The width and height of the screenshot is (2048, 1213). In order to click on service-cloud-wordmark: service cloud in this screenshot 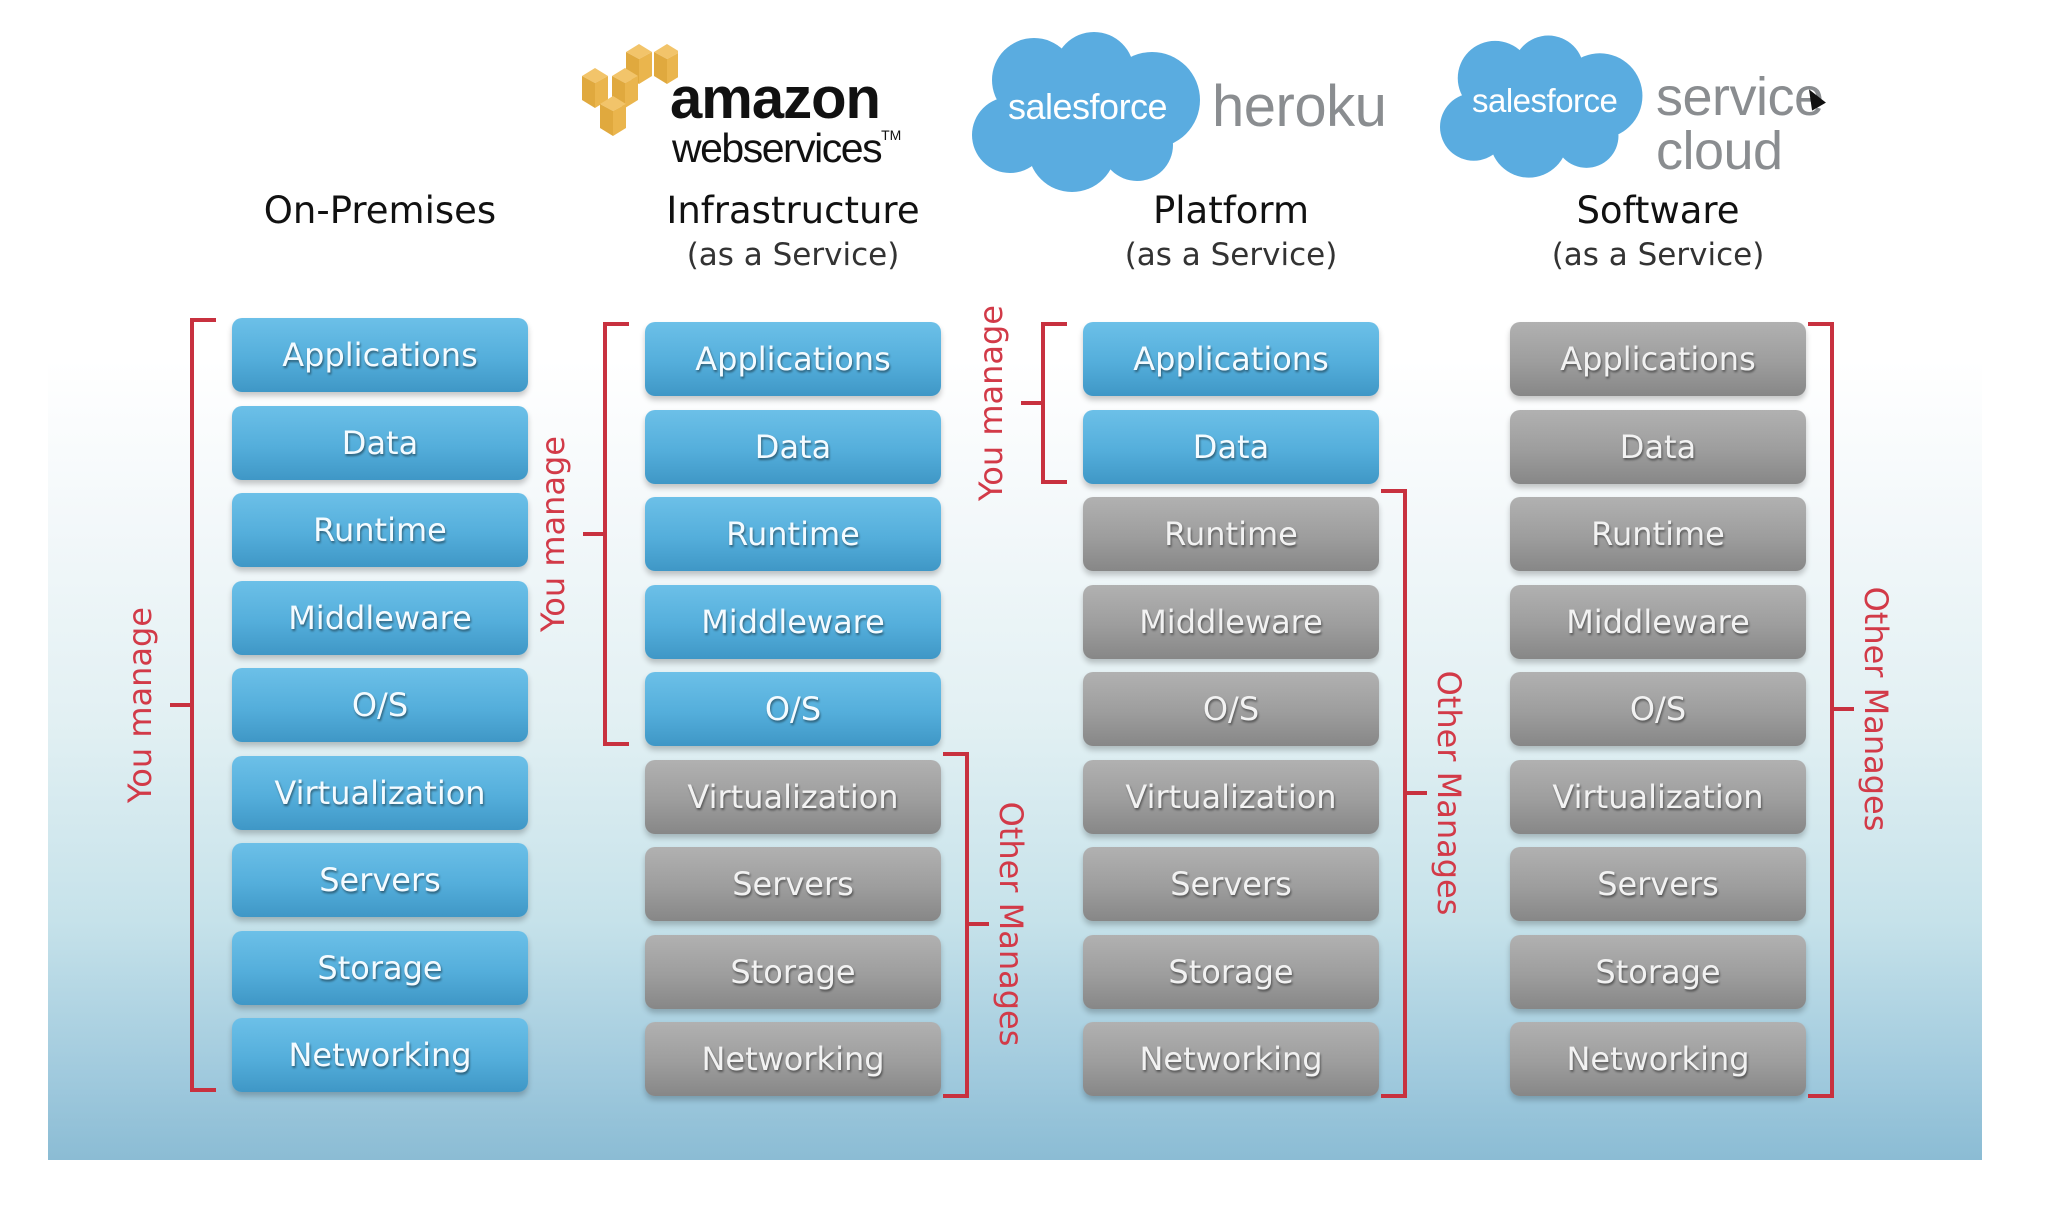, I will do `click(1740, 124)`.